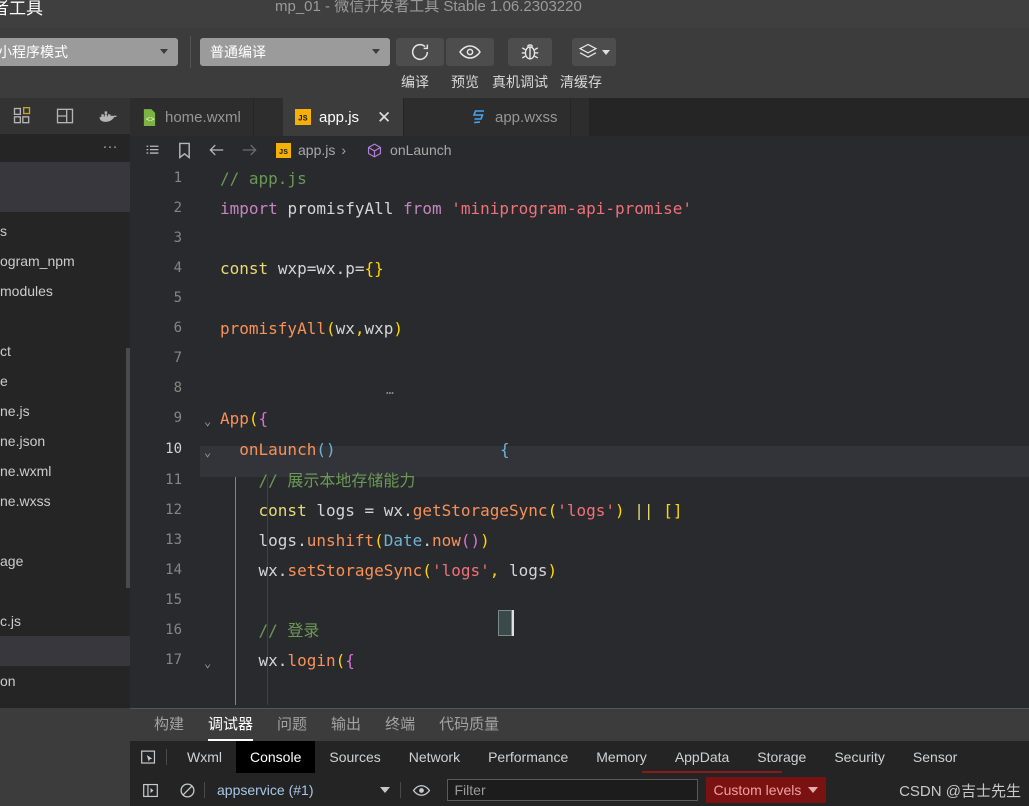  I want to click on devtools-tab-storage: Storage, so click(781, 757).